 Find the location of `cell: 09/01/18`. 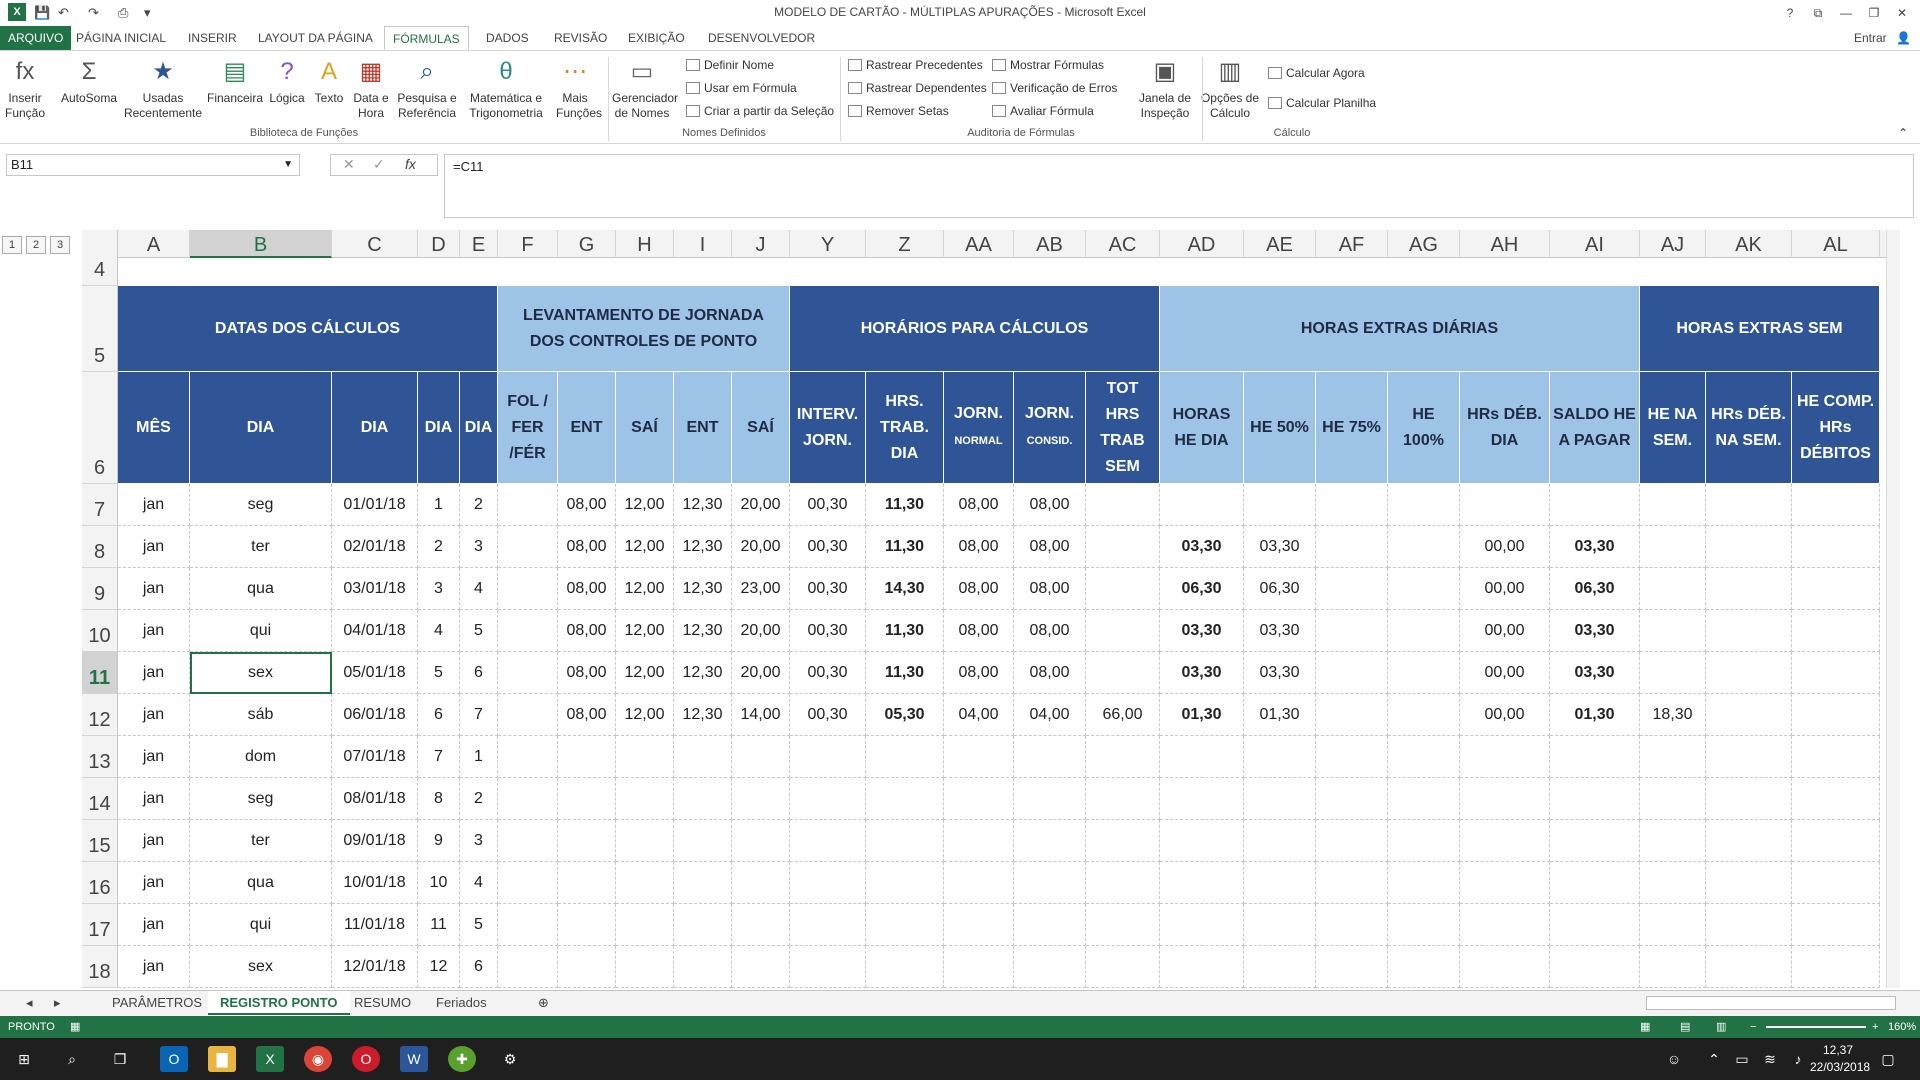

cell: 09/01/18 is located at coordinates (375, 841).